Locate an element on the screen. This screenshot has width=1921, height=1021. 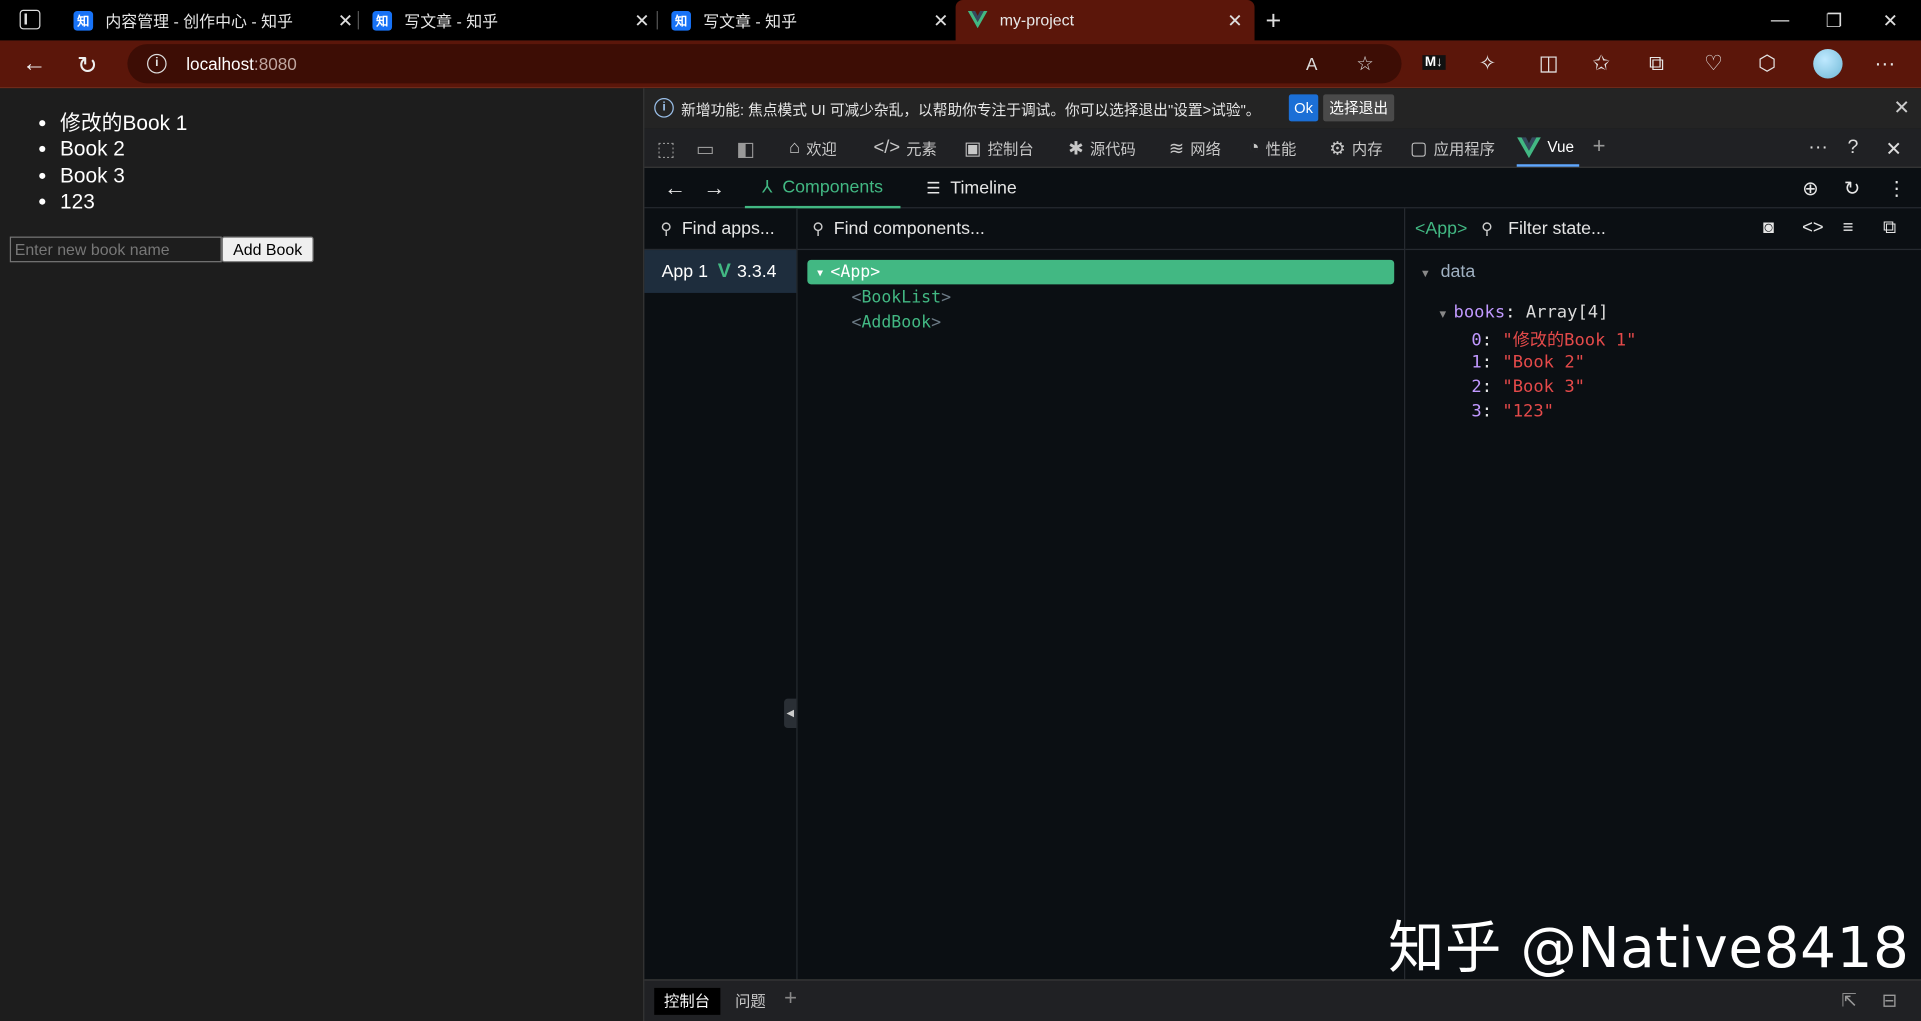
close-banner-icon: ✕ is located at coordinates (1902, 108).